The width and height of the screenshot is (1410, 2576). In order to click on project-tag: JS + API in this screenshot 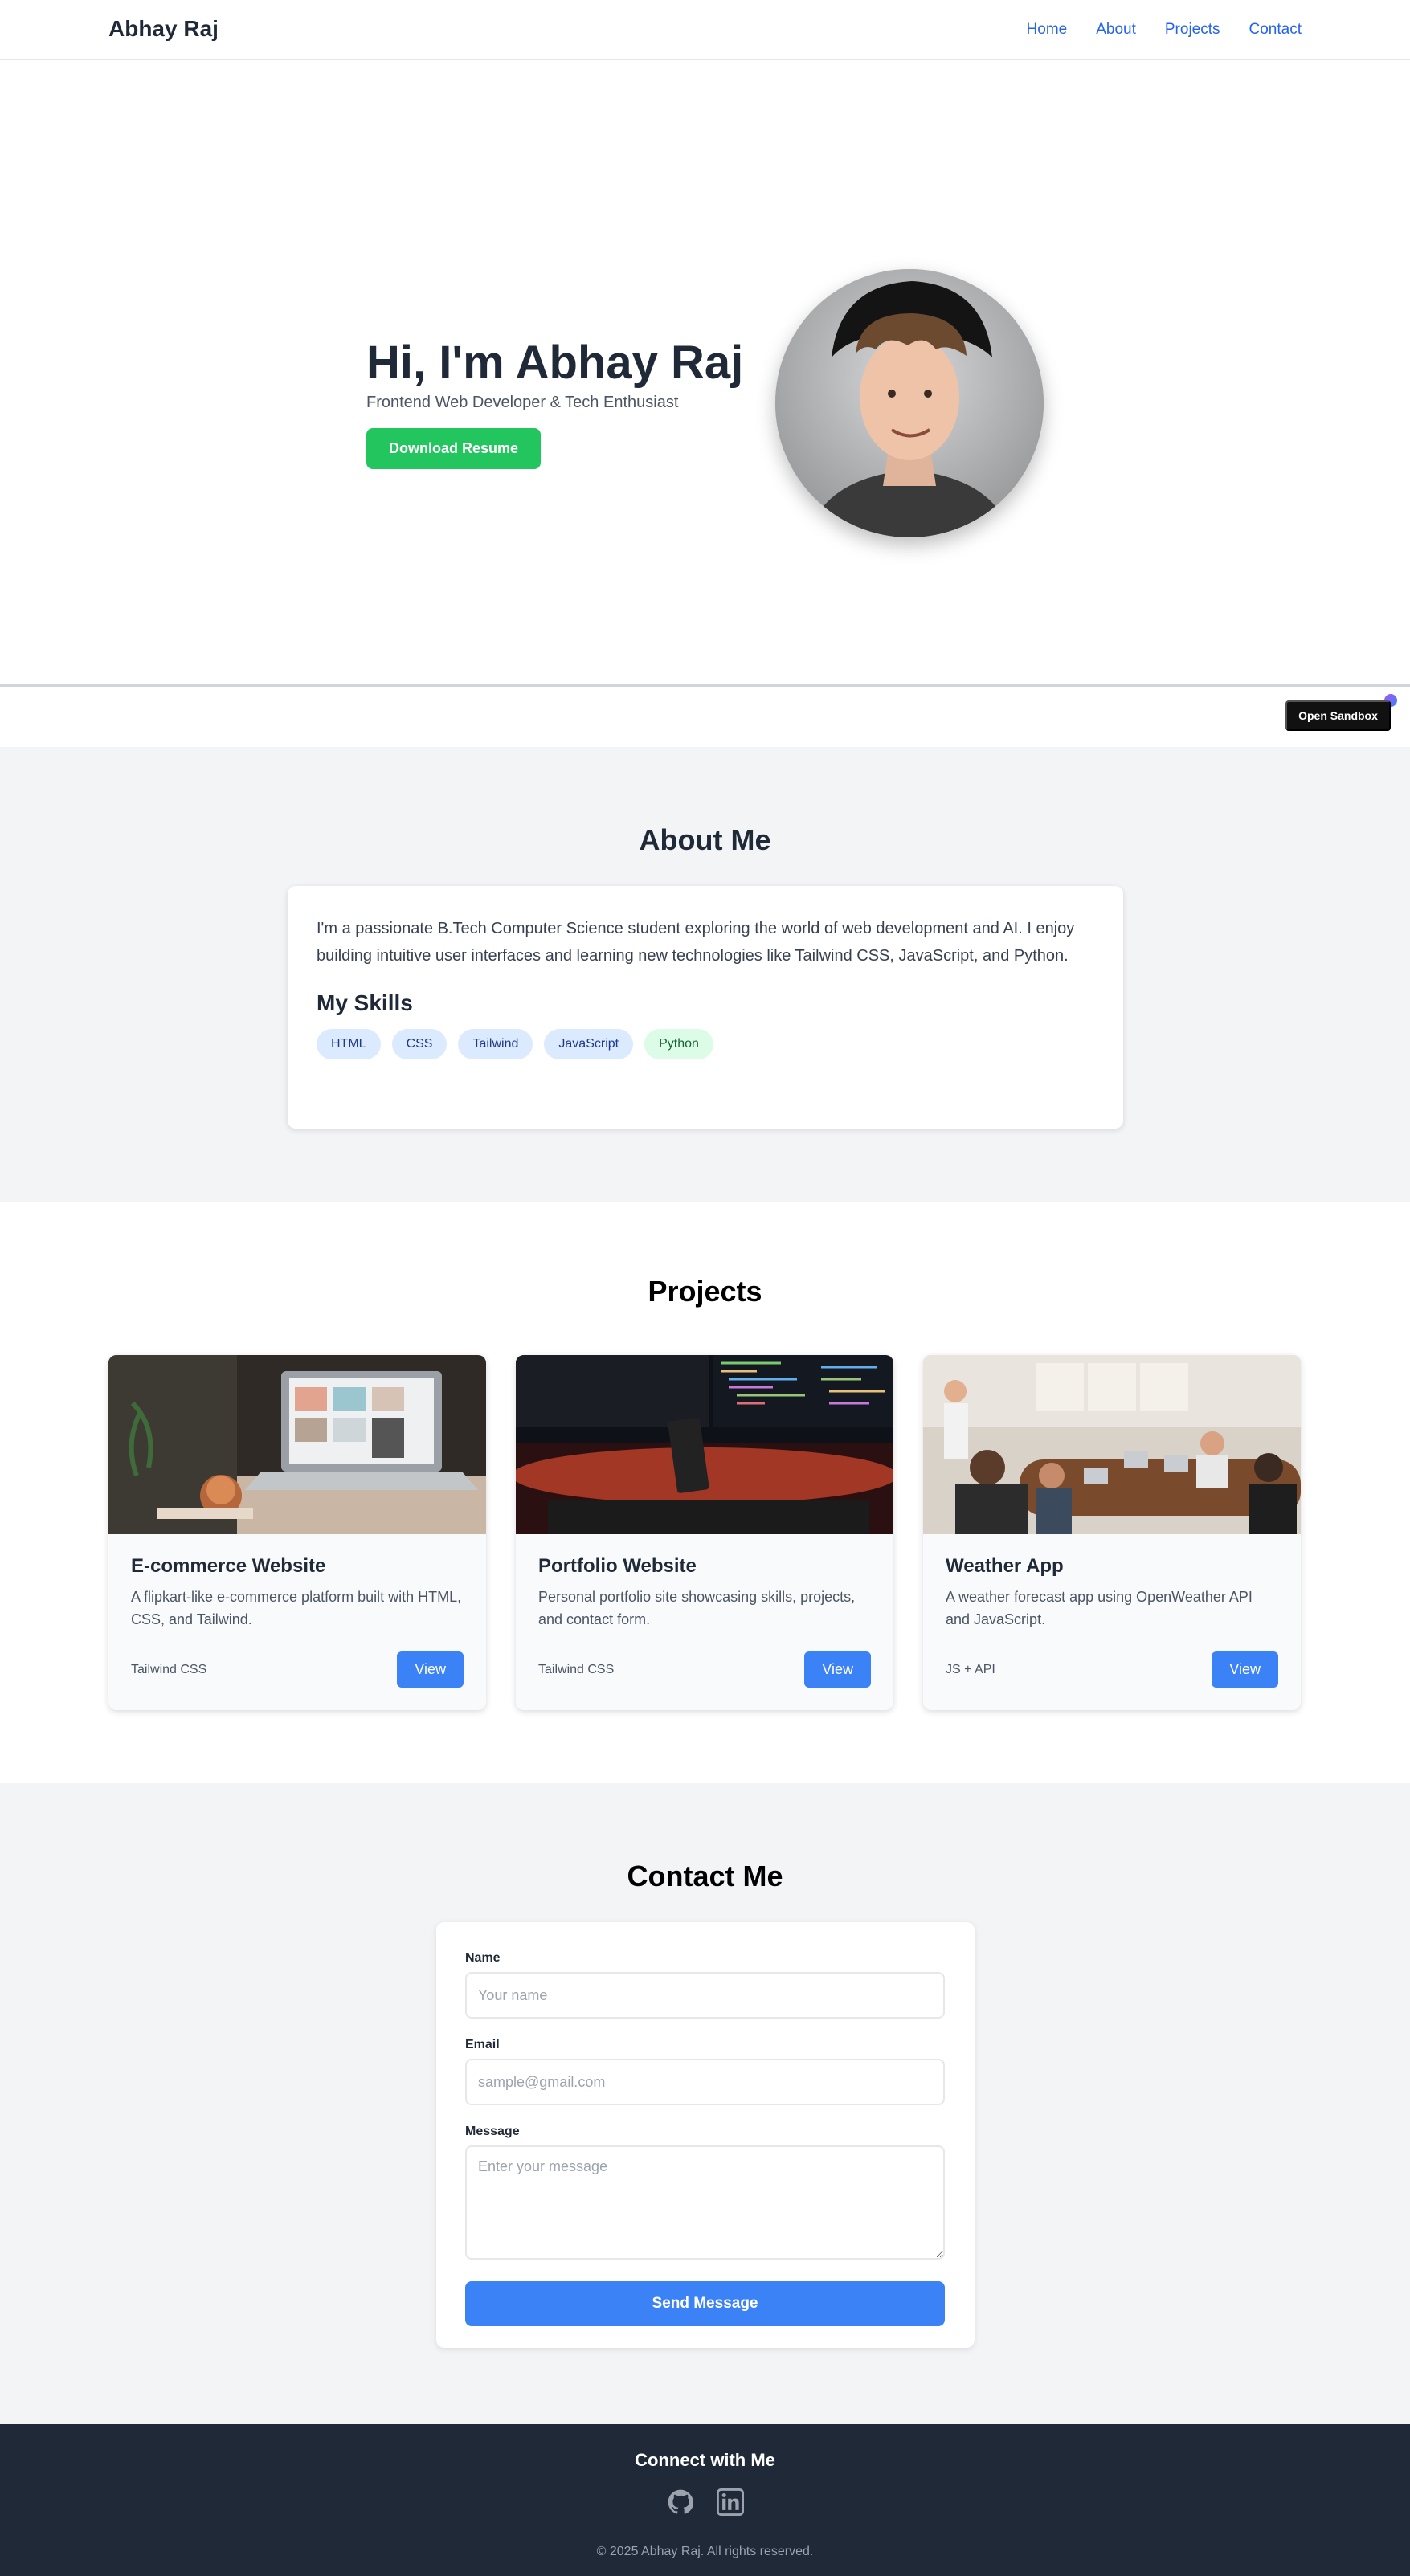, I will do `click(971, 1669)`.